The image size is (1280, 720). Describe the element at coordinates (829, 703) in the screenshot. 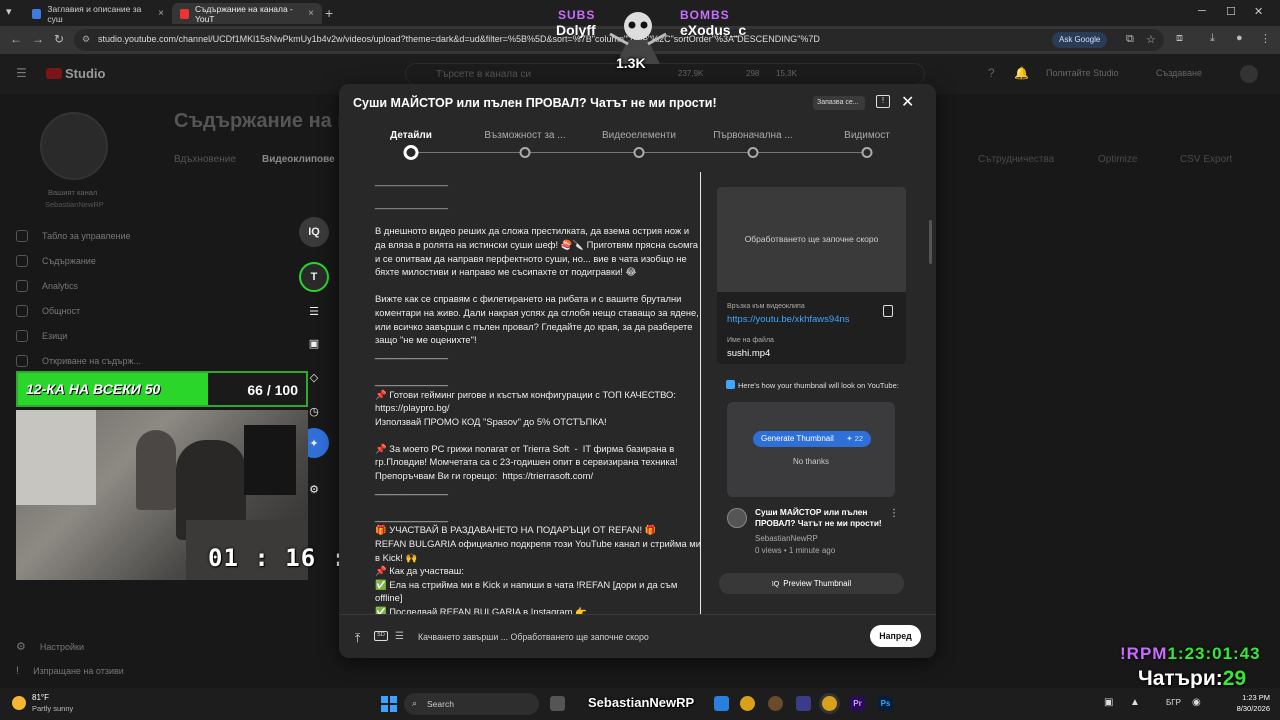

I see `chrome-active-icon` at that location.